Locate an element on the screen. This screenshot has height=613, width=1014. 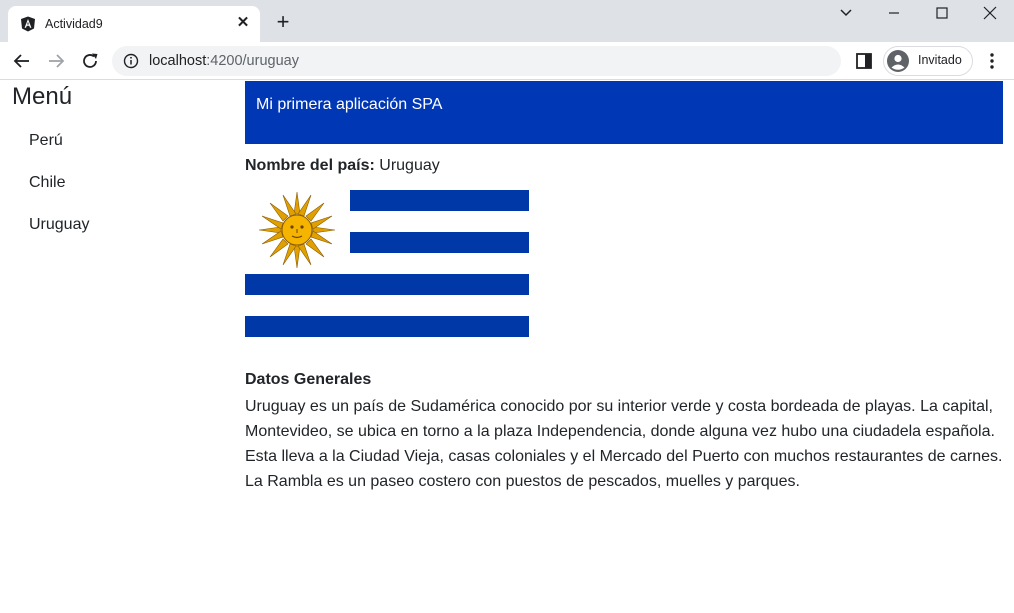
profile-name: Invitado is located at coordinates (940, 60).